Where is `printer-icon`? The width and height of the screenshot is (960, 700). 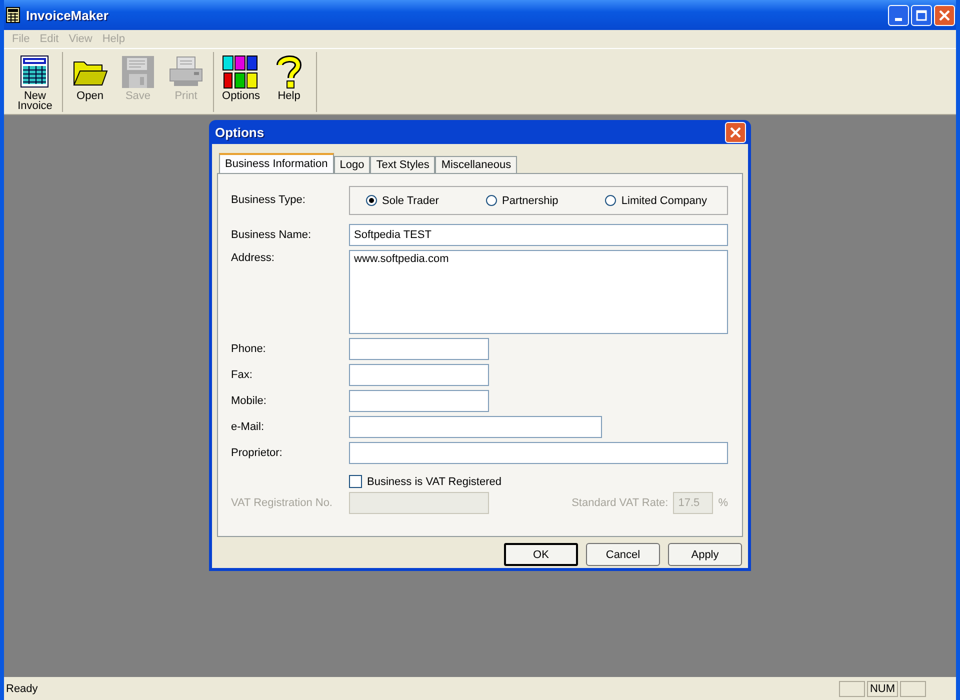 printer-icon is located at coordinates (186, 71).